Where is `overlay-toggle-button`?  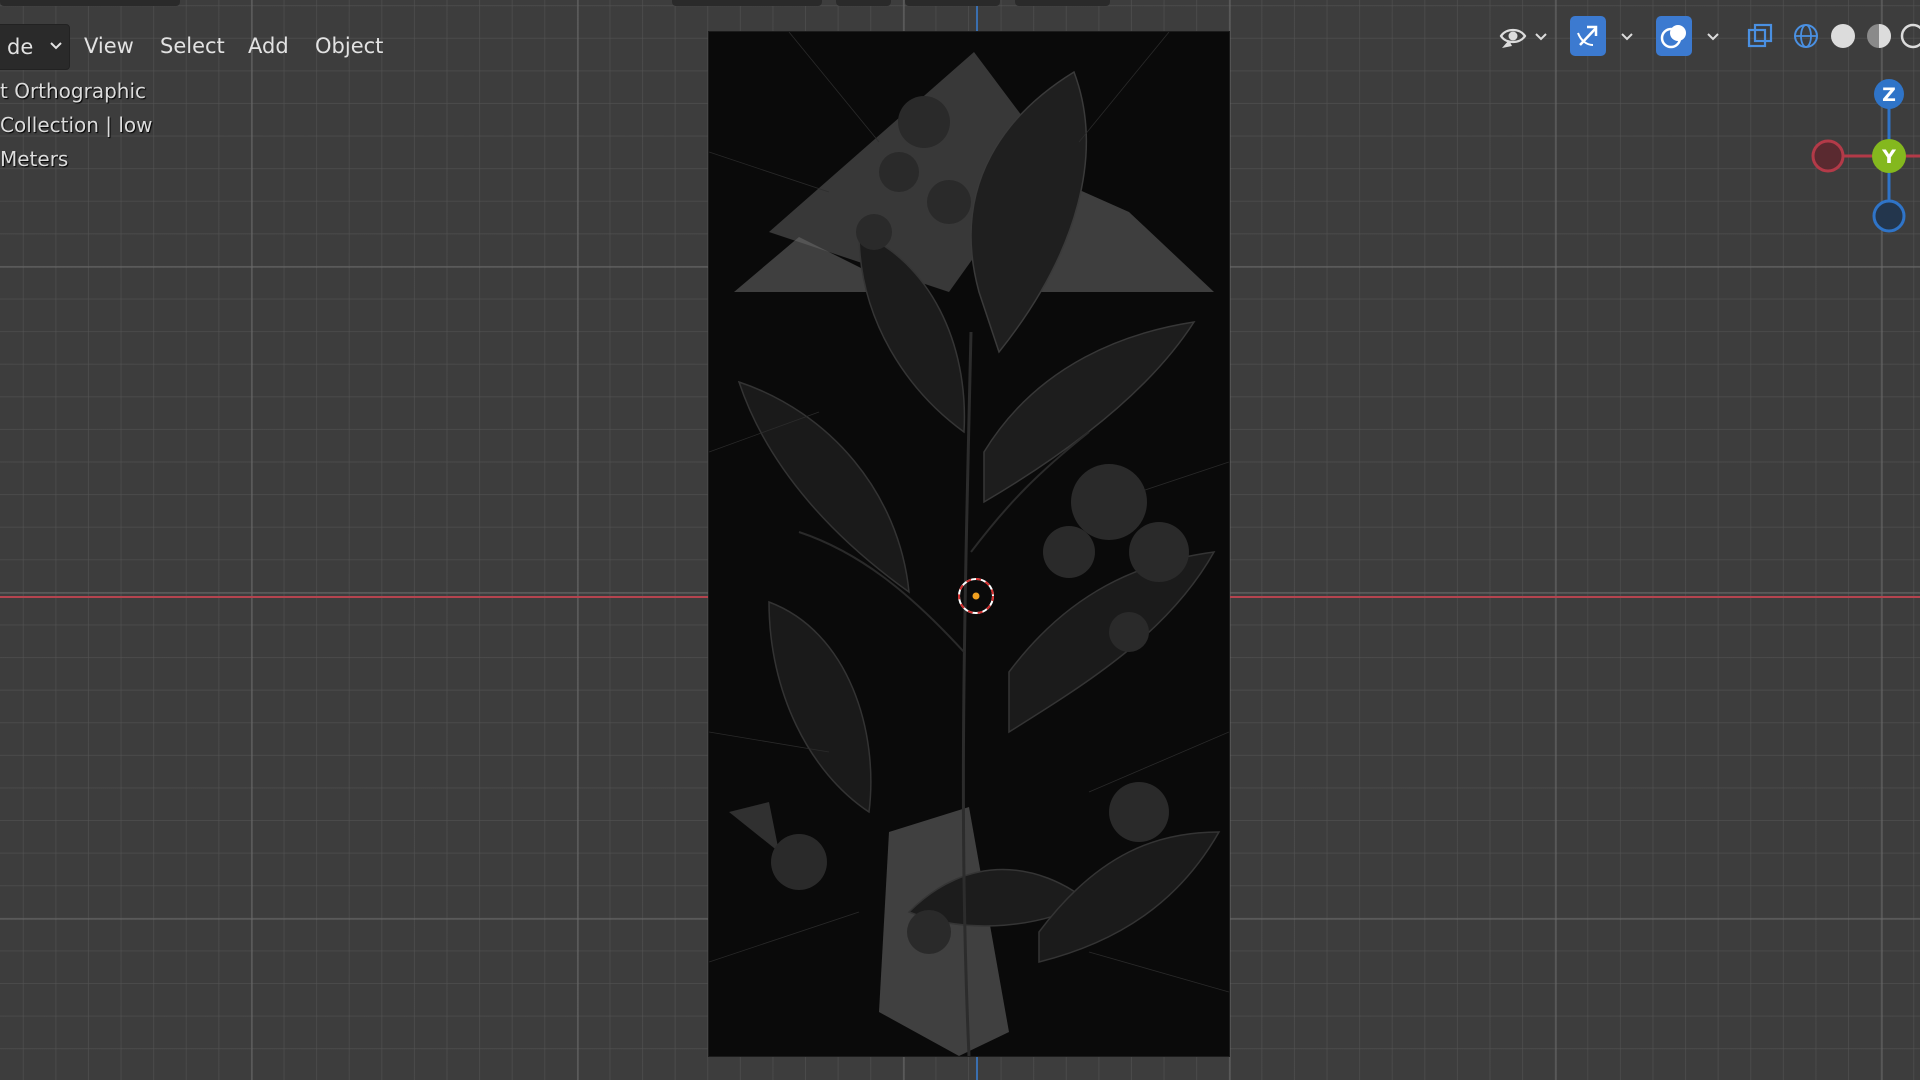
overlay-toggle-button is located at coordinates (1674, 36).